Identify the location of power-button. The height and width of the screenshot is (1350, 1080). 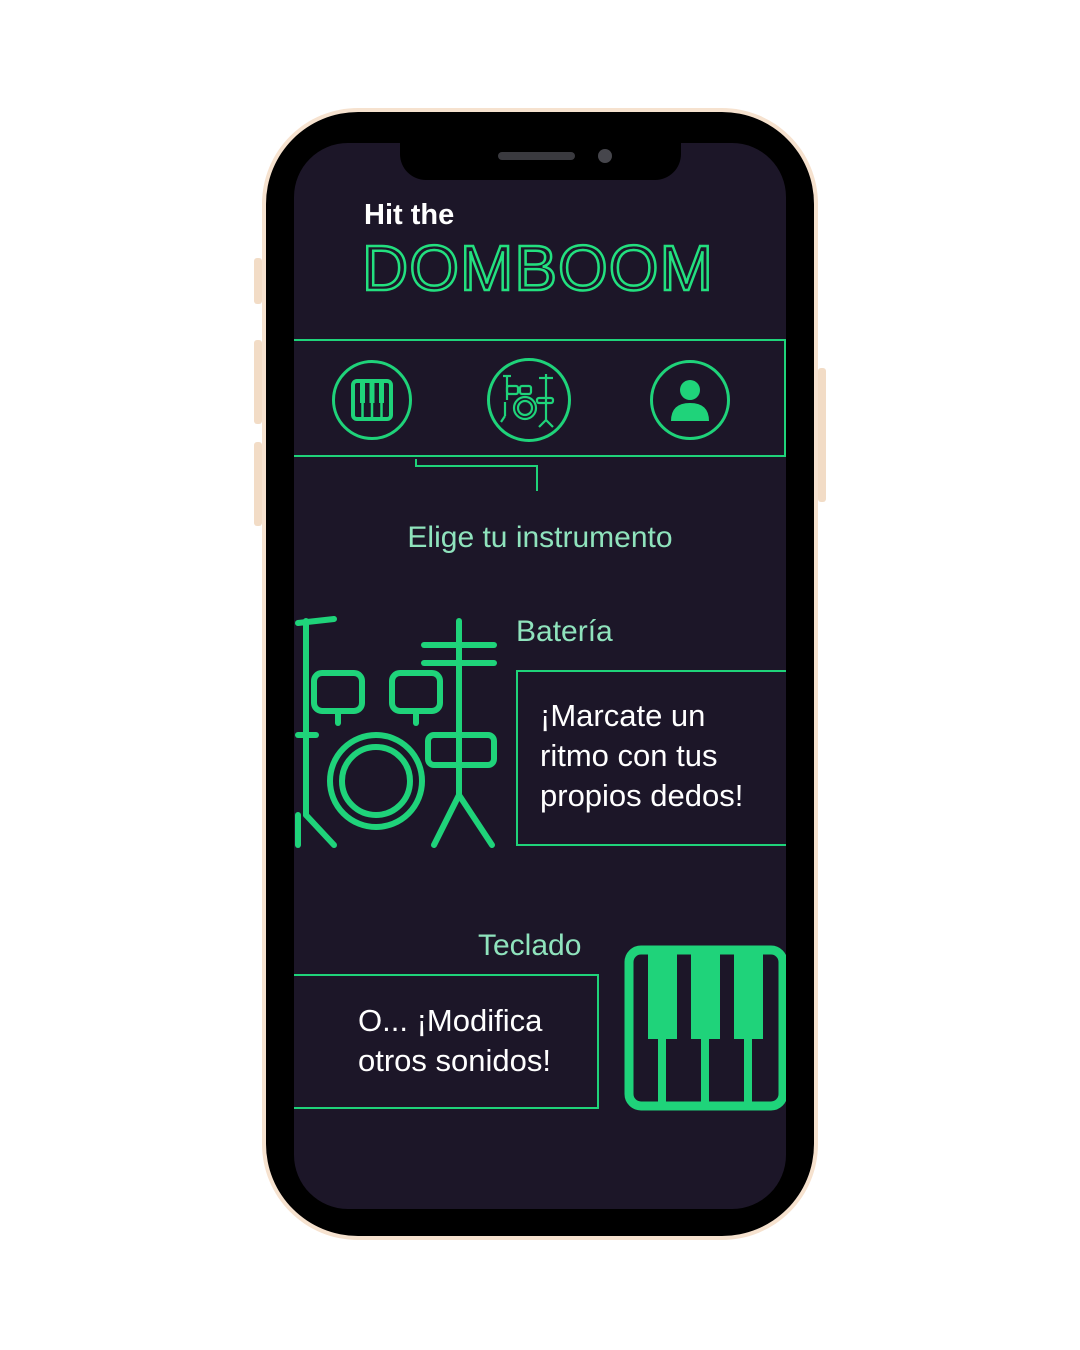
(822, 435).